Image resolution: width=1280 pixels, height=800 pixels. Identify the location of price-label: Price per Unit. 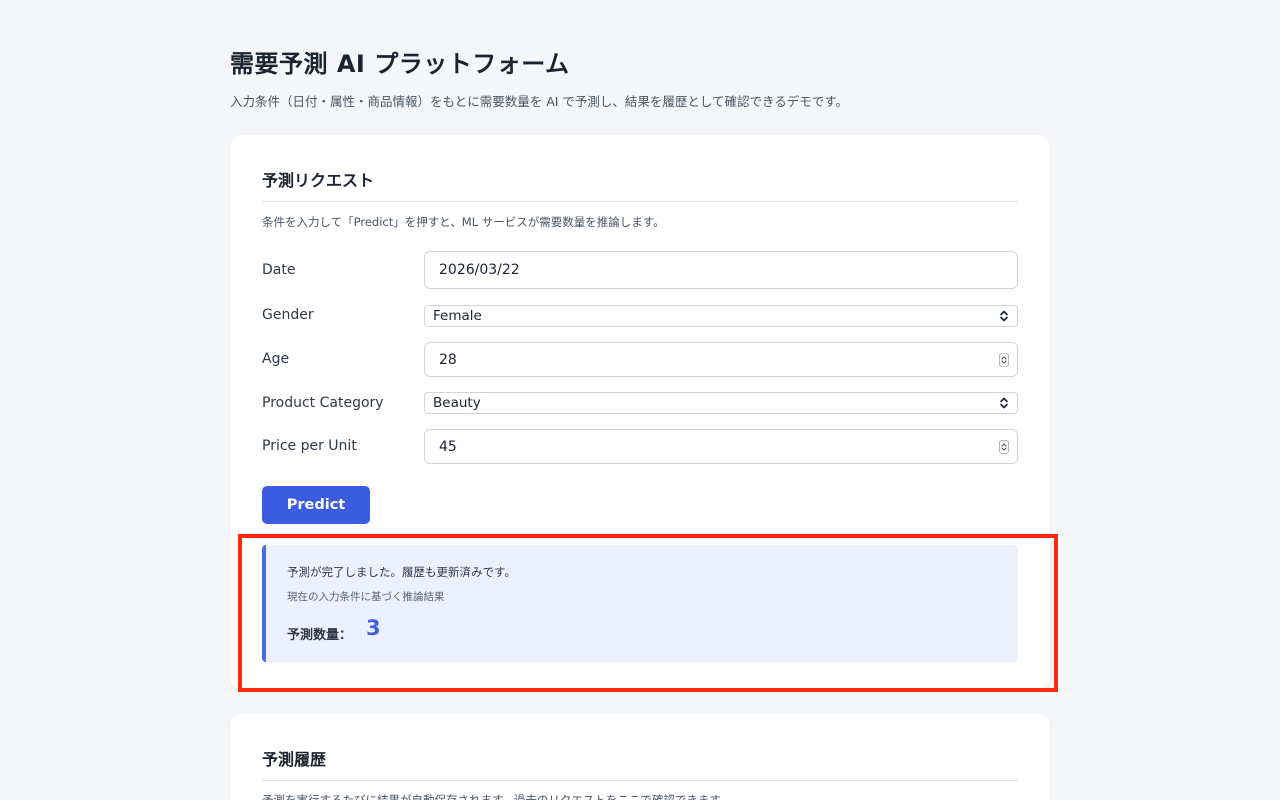
(309, 446).